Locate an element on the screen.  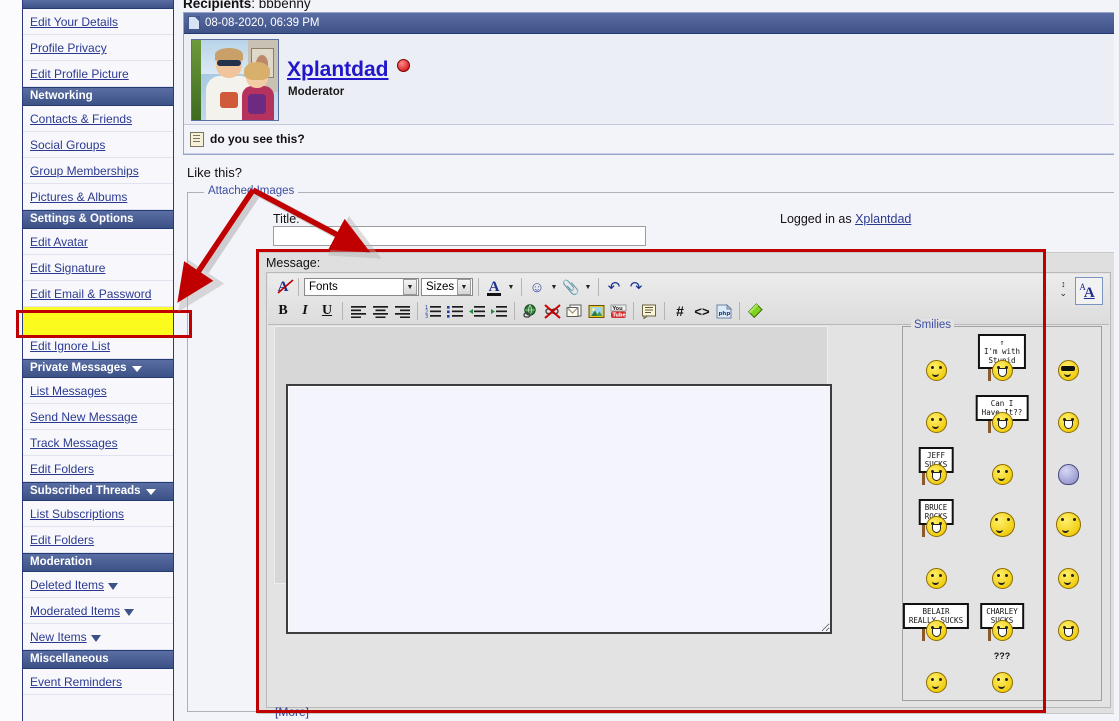
sidebar-item-edit-ignore-list: Edit Ignore List is located at coordinates (98, 346).